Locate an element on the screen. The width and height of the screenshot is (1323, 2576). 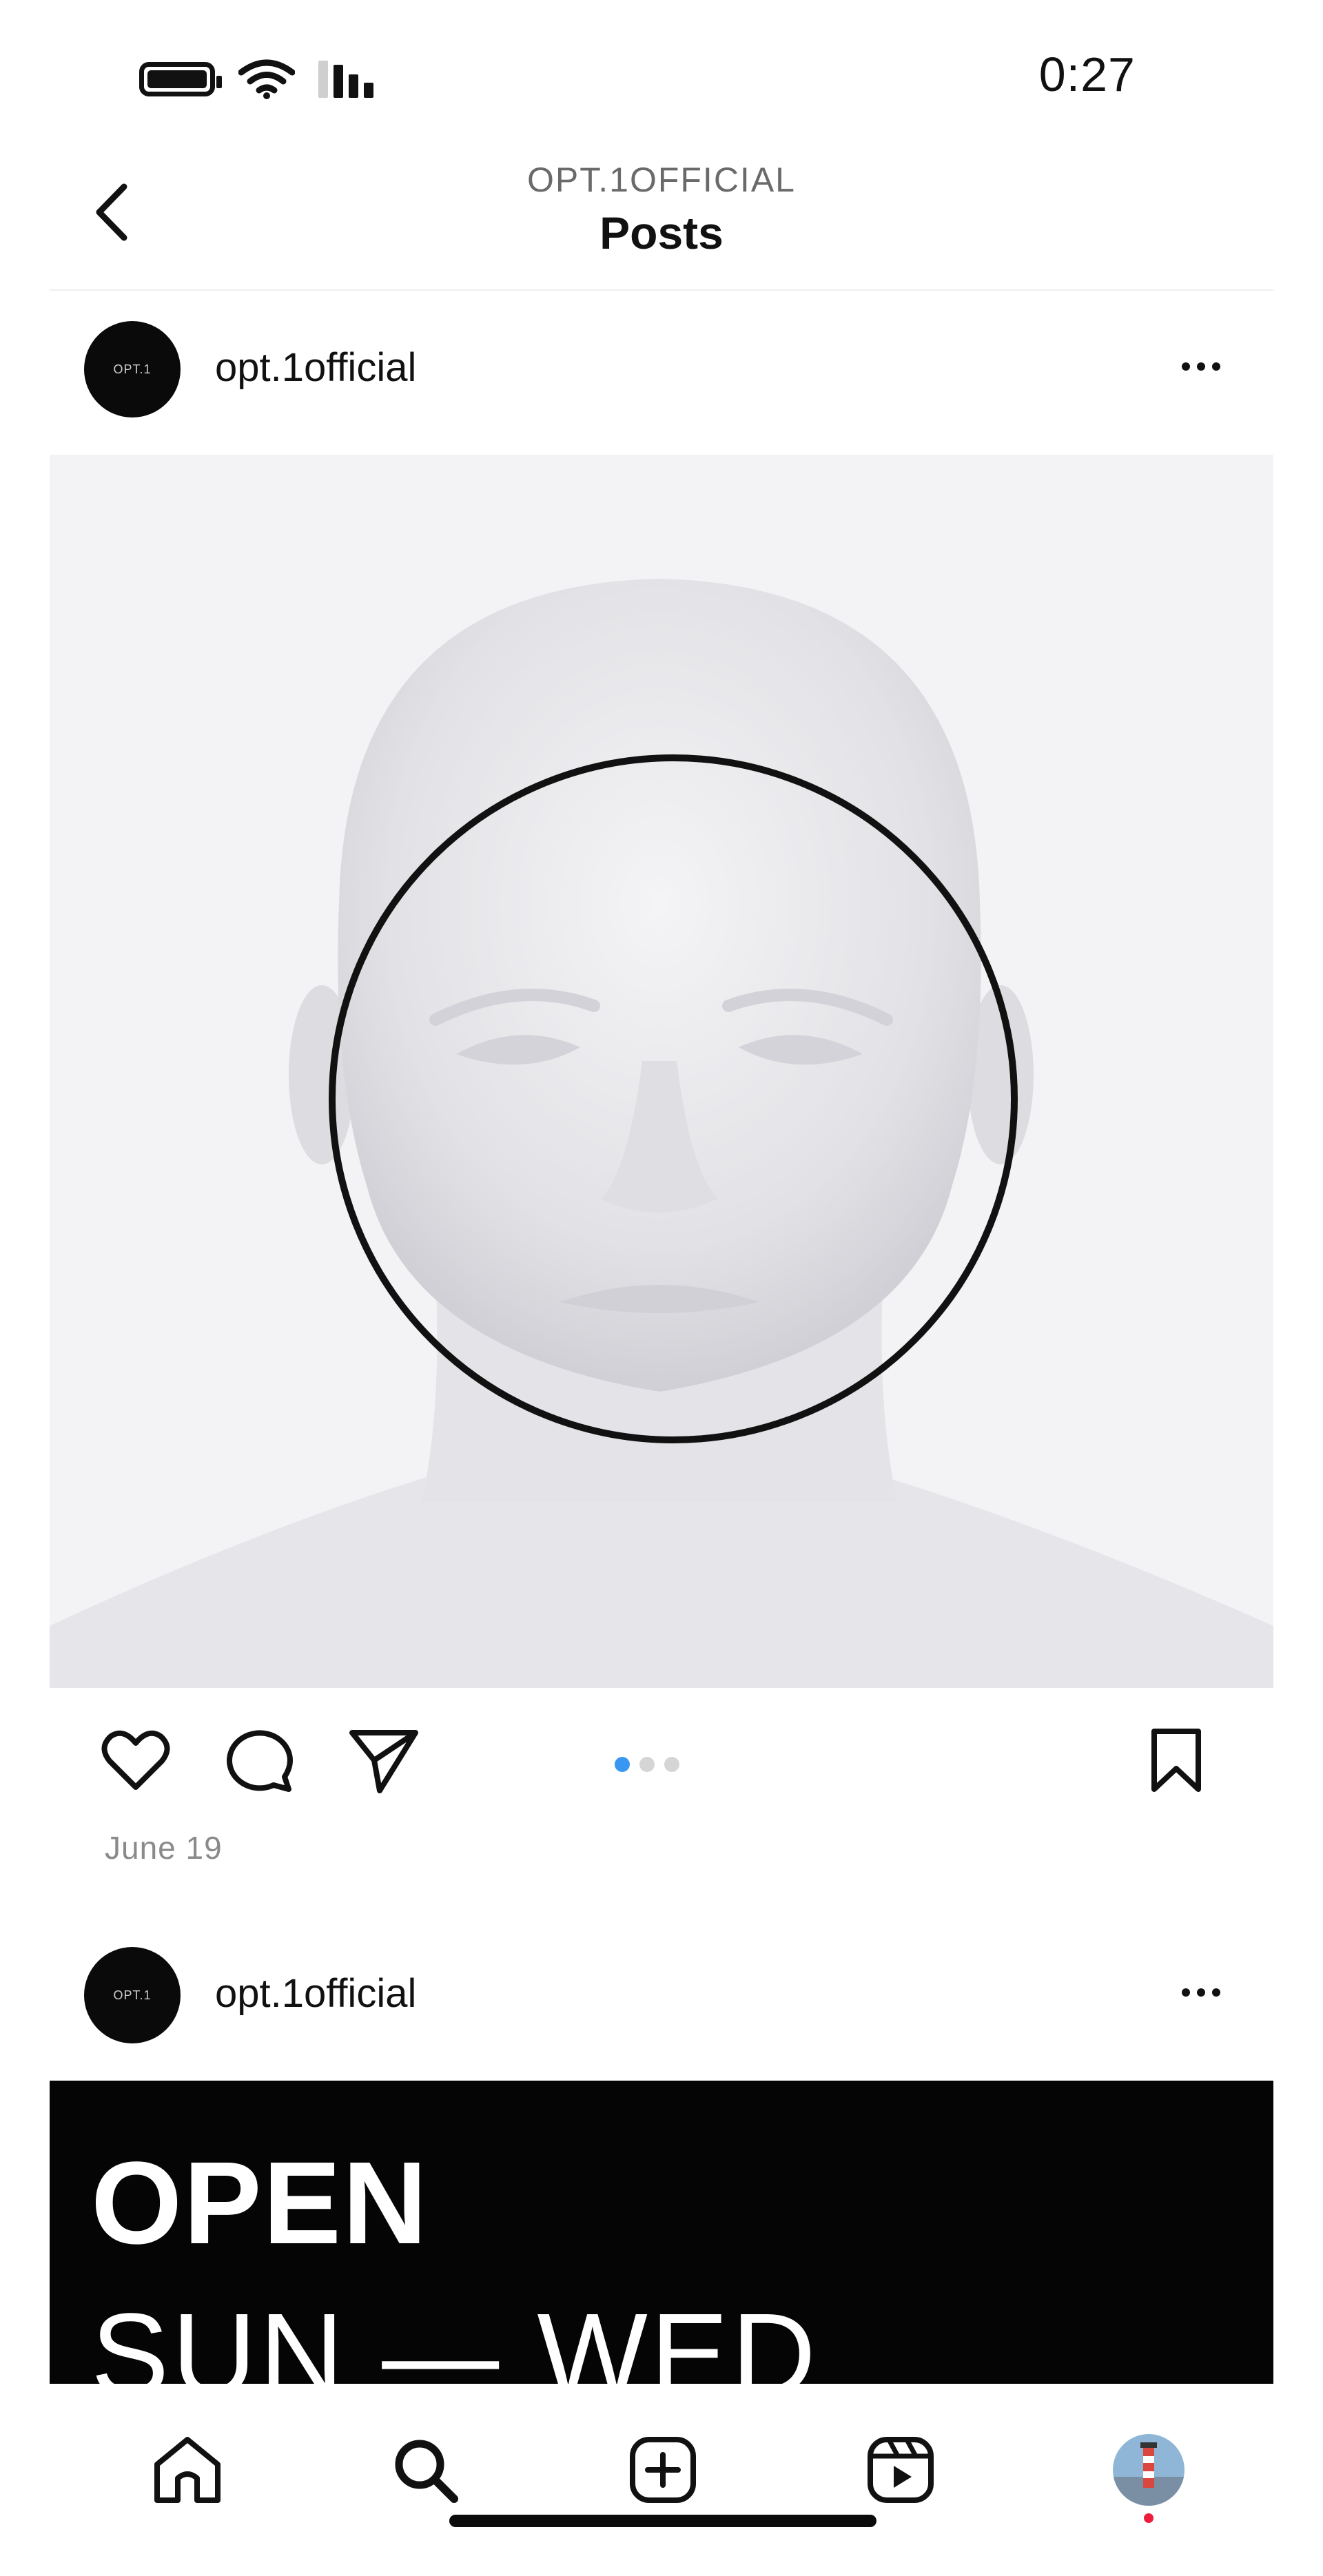
post-image-banner: OPEN SUN — WED is located at coordinates (661, 2232).